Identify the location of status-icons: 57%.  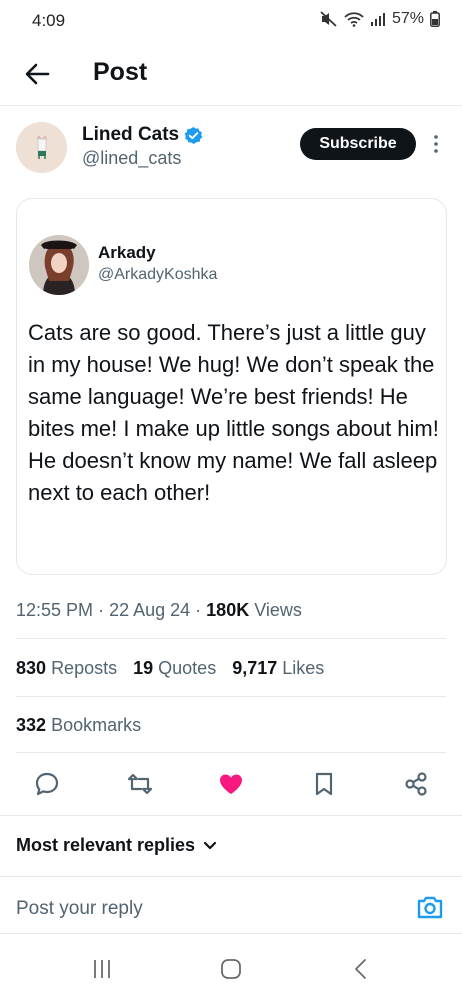
(380, 19).